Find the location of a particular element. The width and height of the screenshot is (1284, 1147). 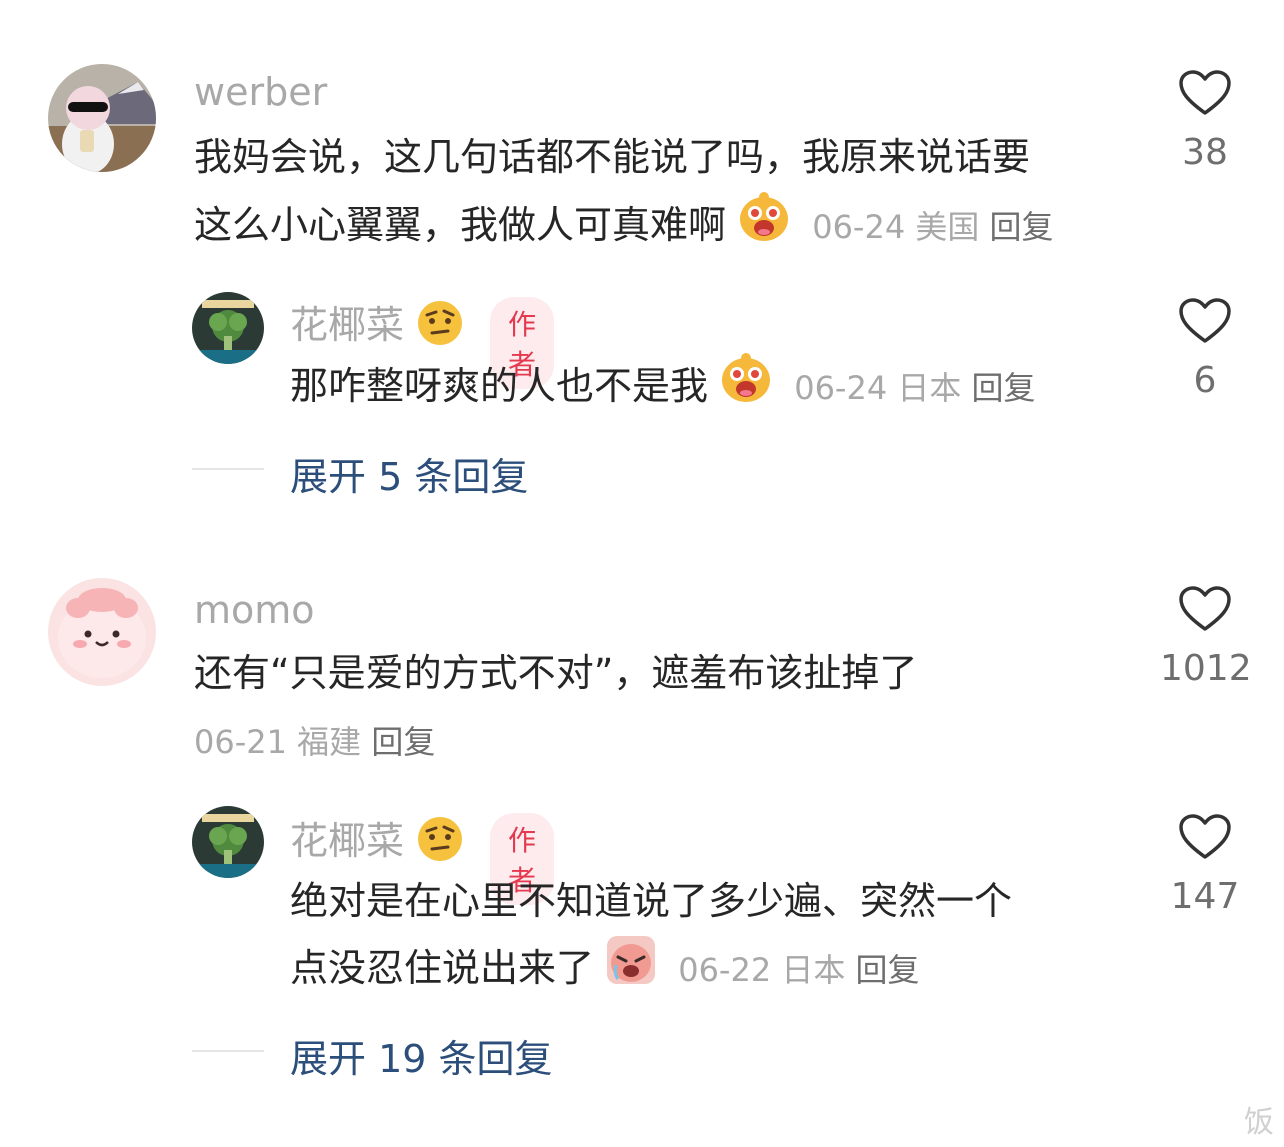

like-button: 147 is located at coordinates (1205, 865).